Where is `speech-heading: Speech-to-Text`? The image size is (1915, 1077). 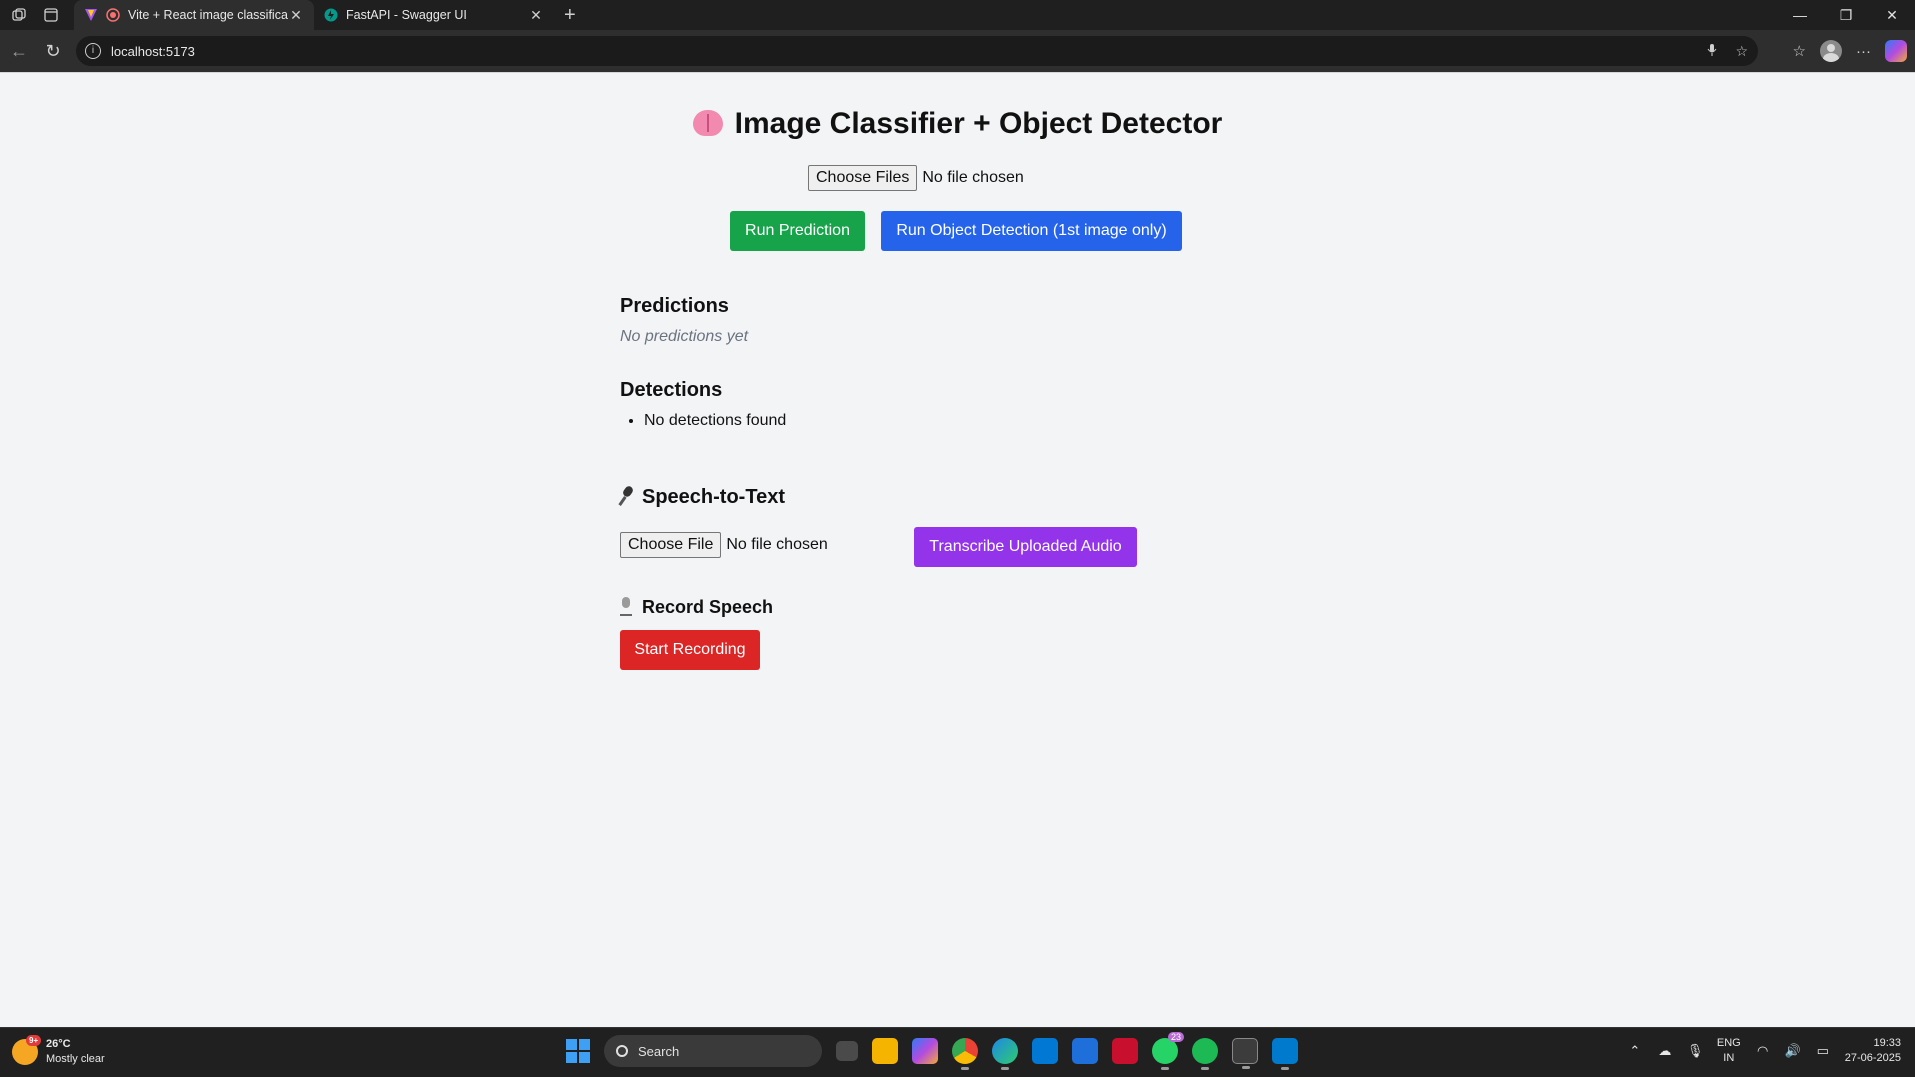
speech-heading: Speech-to-Text is located at coordinates (702, 497).